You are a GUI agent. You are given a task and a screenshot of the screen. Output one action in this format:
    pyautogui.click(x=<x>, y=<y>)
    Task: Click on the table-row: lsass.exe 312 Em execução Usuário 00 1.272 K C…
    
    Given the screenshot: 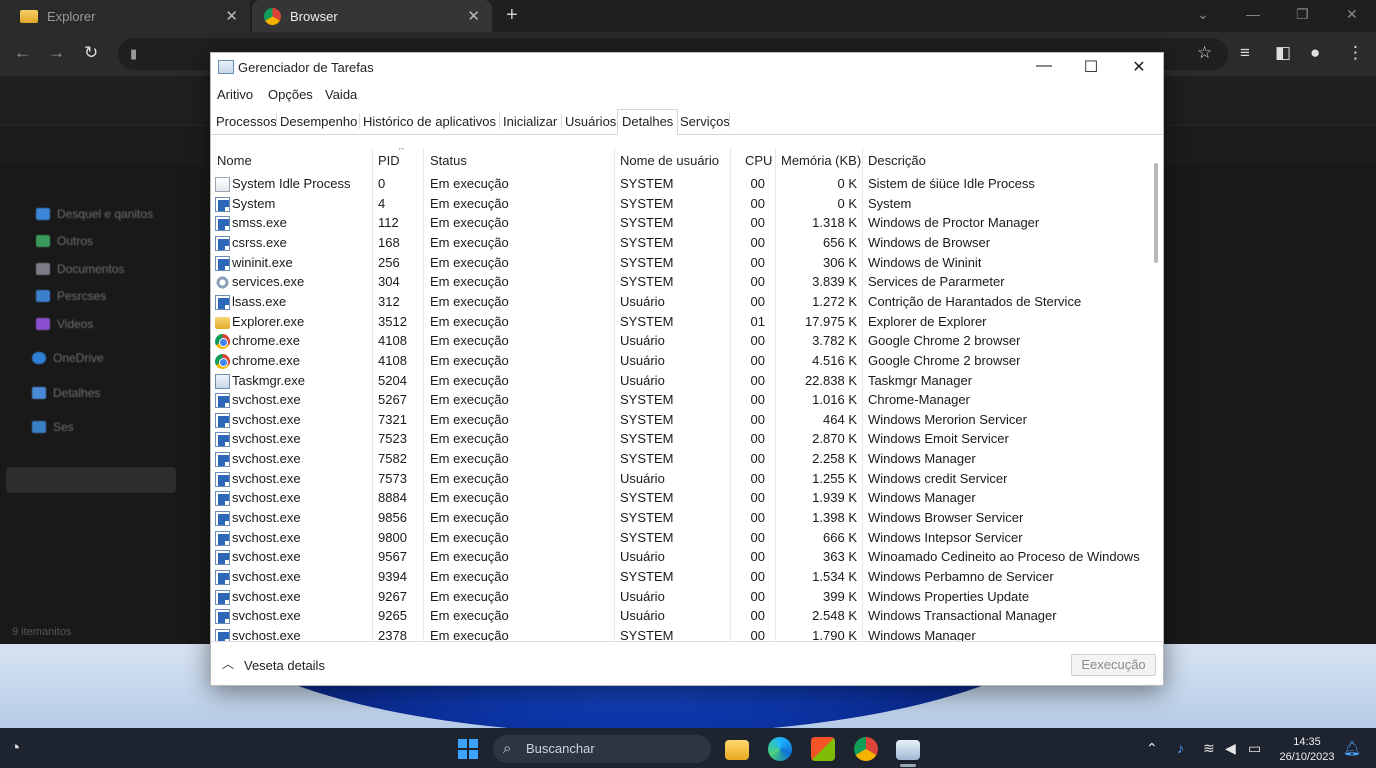 What is the action you would take?
    pyautogui.click(x=681, y=302)
    